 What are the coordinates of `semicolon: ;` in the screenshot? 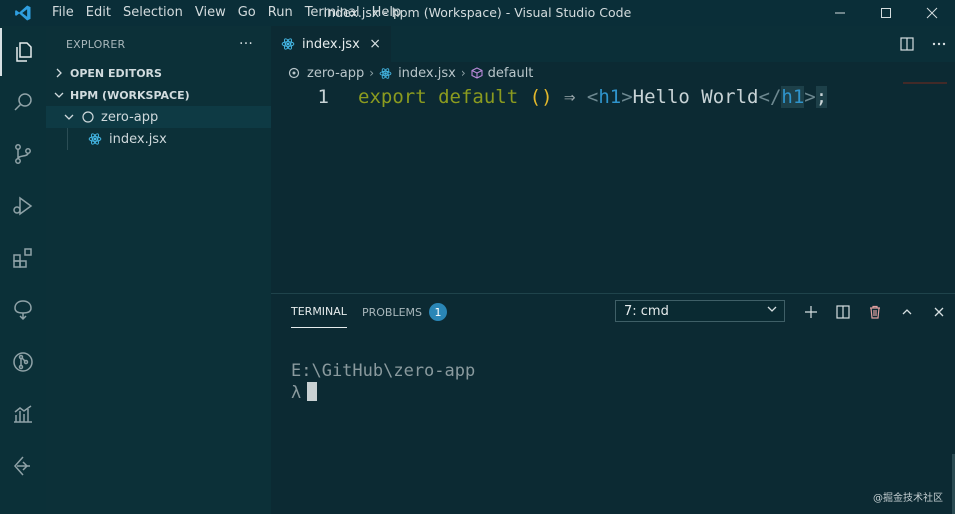 It's located at (821, 97).